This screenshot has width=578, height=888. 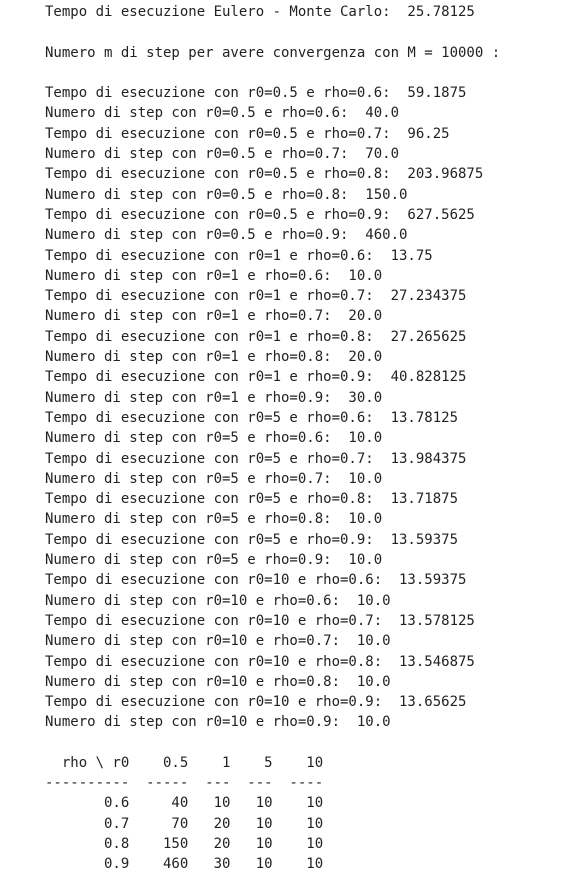 What do you see at coordinates (218, 681) in the screenshot?
I see `result-line: Numero di step con r0=10 e rho=0.8: 10.0` at bounding box center [218, 681].